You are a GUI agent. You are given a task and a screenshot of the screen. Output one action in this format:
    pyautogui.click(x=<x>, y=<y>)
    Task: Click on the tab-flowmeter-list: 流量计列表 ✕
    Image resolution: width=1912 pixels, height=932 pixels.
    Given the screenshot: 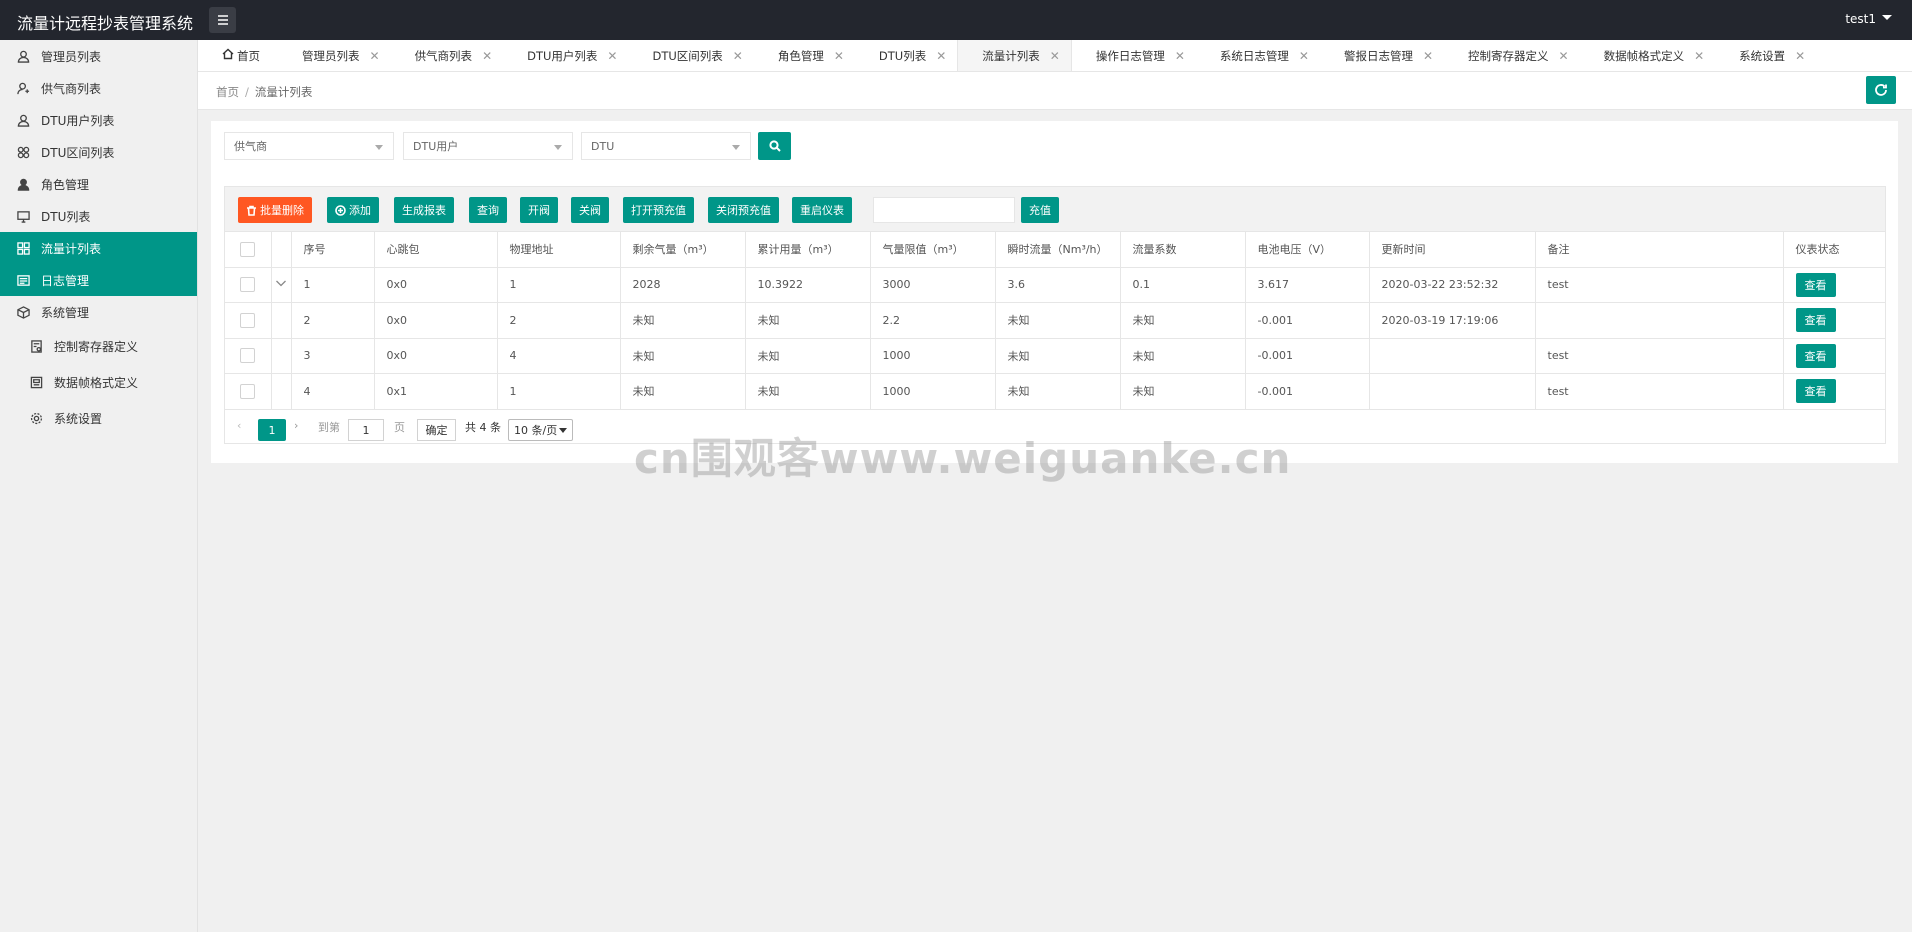 What is the action you would take?
    pyautogui.click(x=1014, y=55)
    